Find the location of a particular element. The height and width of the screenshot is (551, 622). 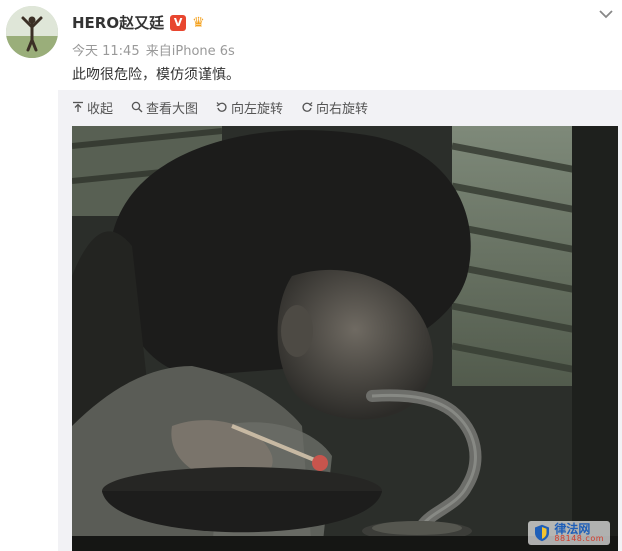

avatar is located at coordinates (32, 32).